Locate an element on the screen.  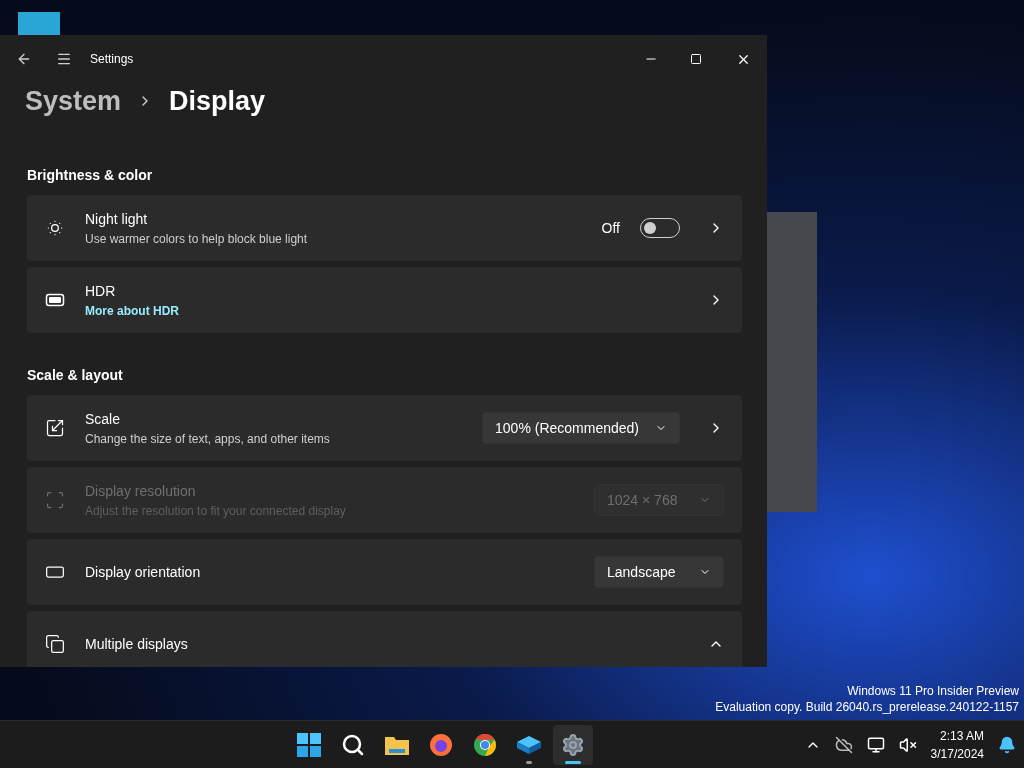
taskbar-app is located at coordinates (573, 744).